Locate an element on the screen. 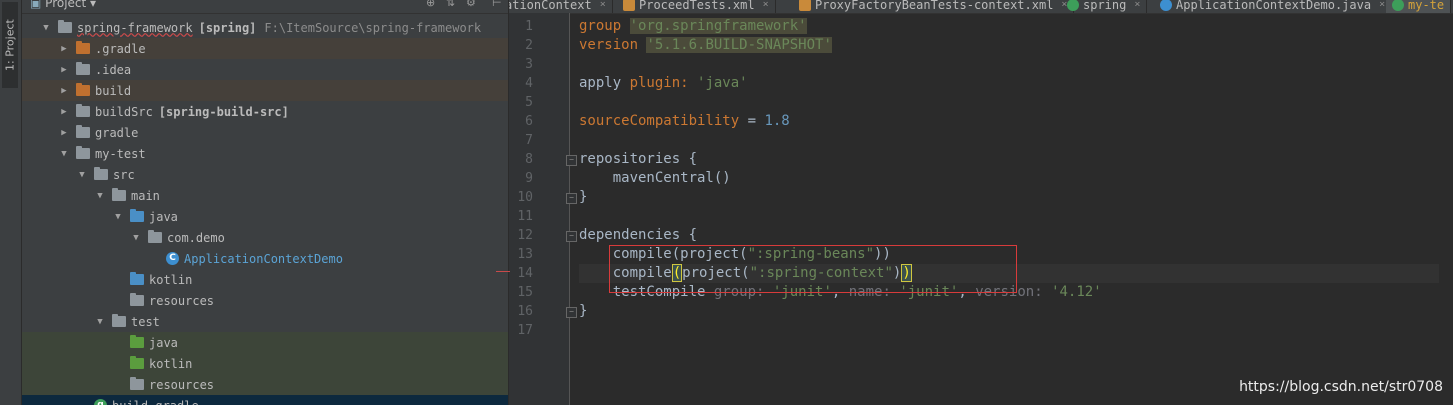 The height and width of the screenshot is (405, 1453). tree-item: ▶ gradle is located at coordinates (265, 132).